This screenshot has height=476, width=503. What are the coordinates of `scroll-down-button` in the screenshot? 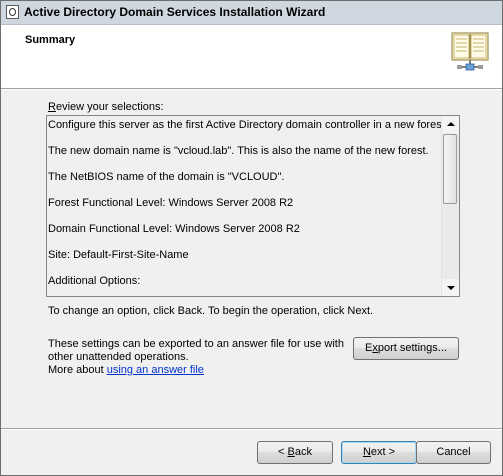 It's located at (450, 287).